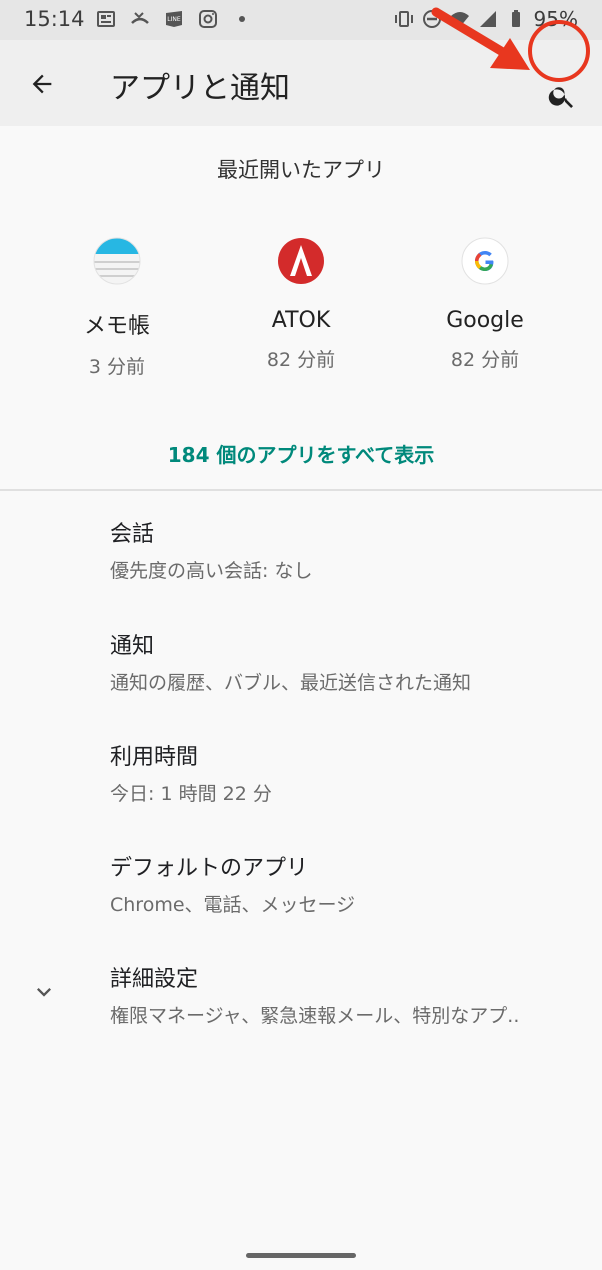 The image size is (602, 1270). Describe the element at coordinates (44, 992) in the screenshot. I see `chevron-down-icon` at that location.